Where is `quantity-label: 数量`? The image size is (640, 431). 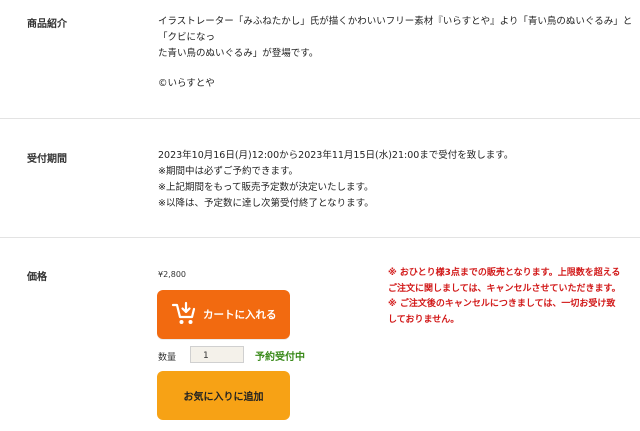 quantity-label: 数量 is located at coordinates (167, 358).